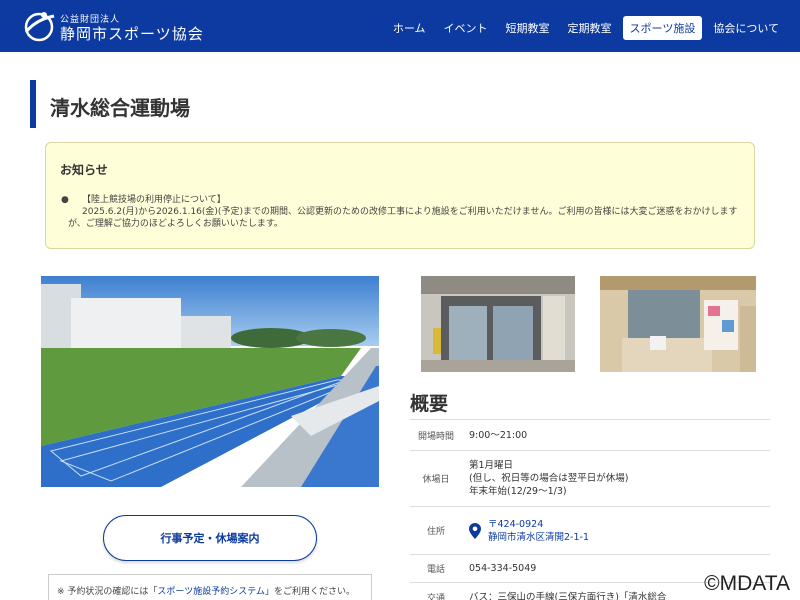 This screenshot has width=800, height=600. Describe the element at coordinates (516, 524) in the screenshot. I see `postal-code: 〒424-0924` at that location.